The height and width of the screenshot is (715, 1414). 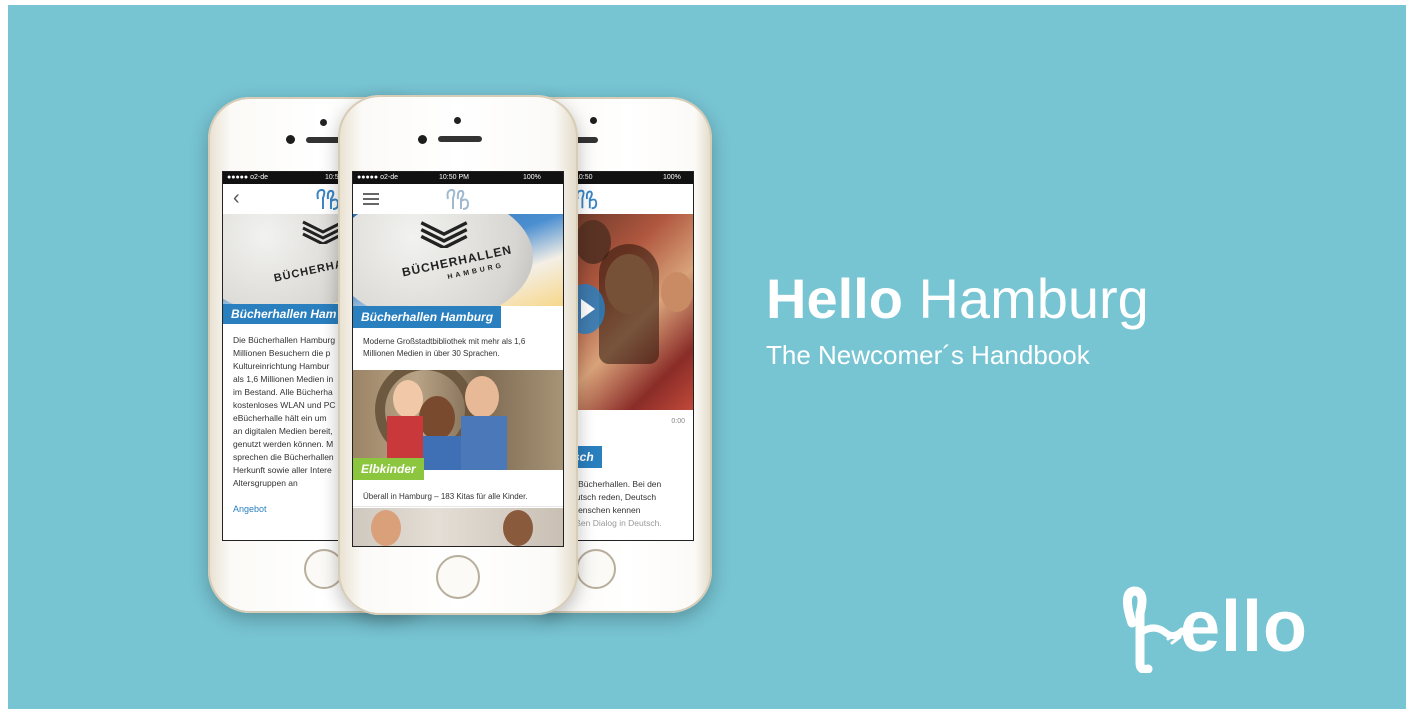 I want to click on title-bold: Hello, so click(x=834, y=298).